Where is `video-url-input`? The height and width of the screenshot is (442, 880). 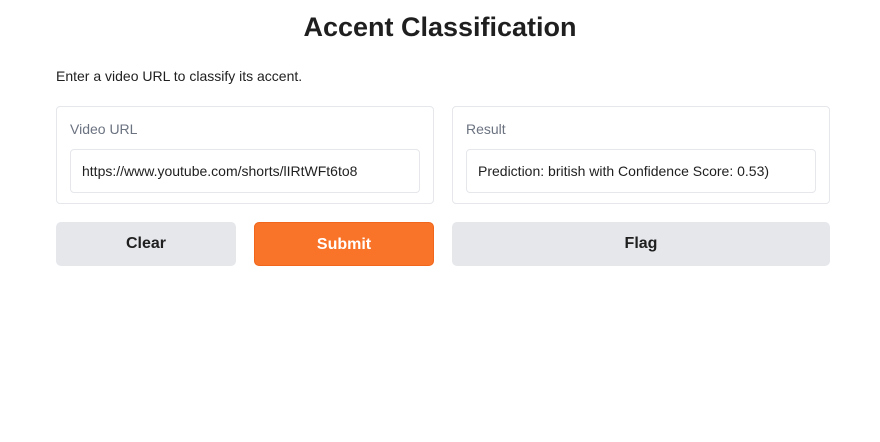
video-url-input is located at coordinates (245, 171).